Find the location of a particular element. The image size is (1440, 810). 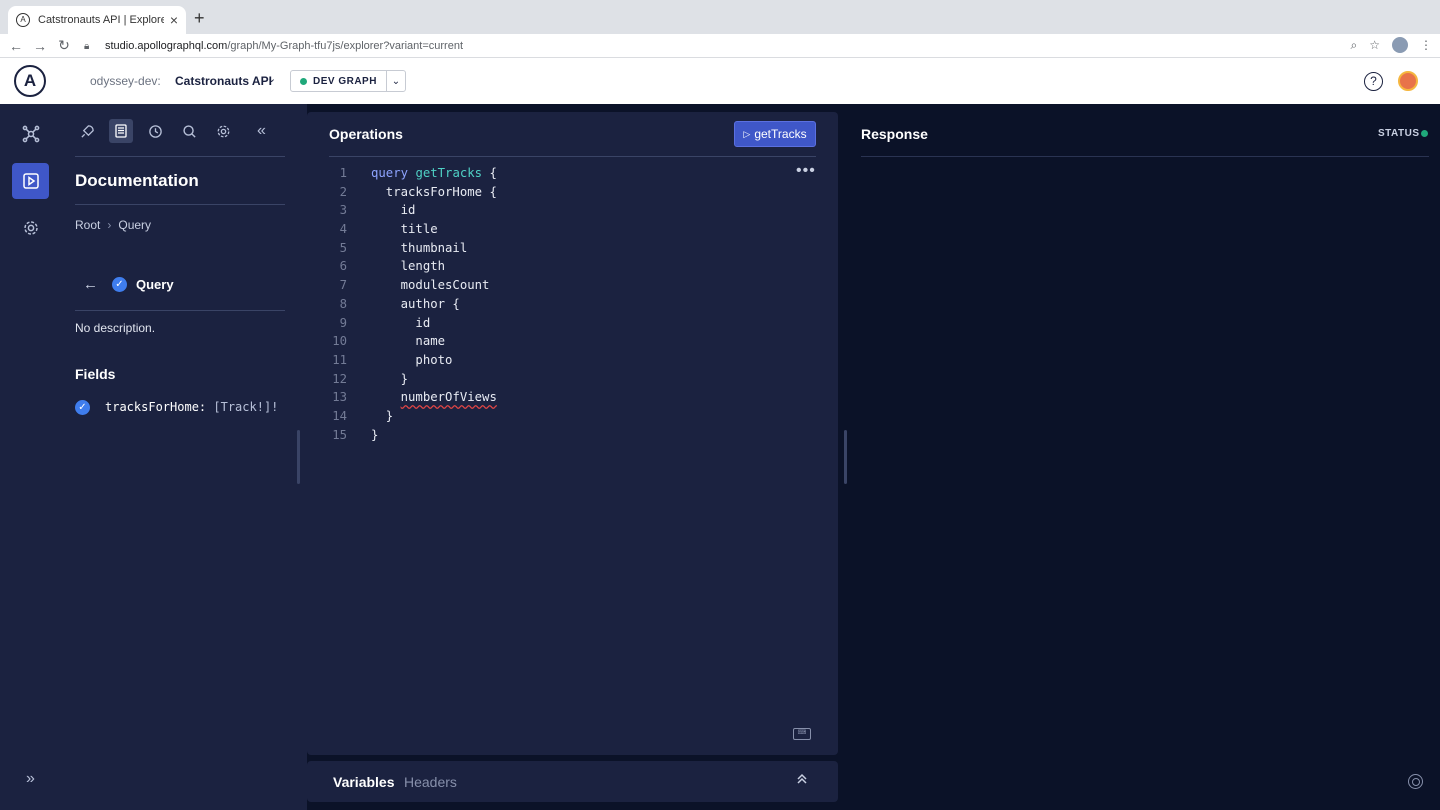

field-type: [Track!]! is located at coordinates (242, 407).